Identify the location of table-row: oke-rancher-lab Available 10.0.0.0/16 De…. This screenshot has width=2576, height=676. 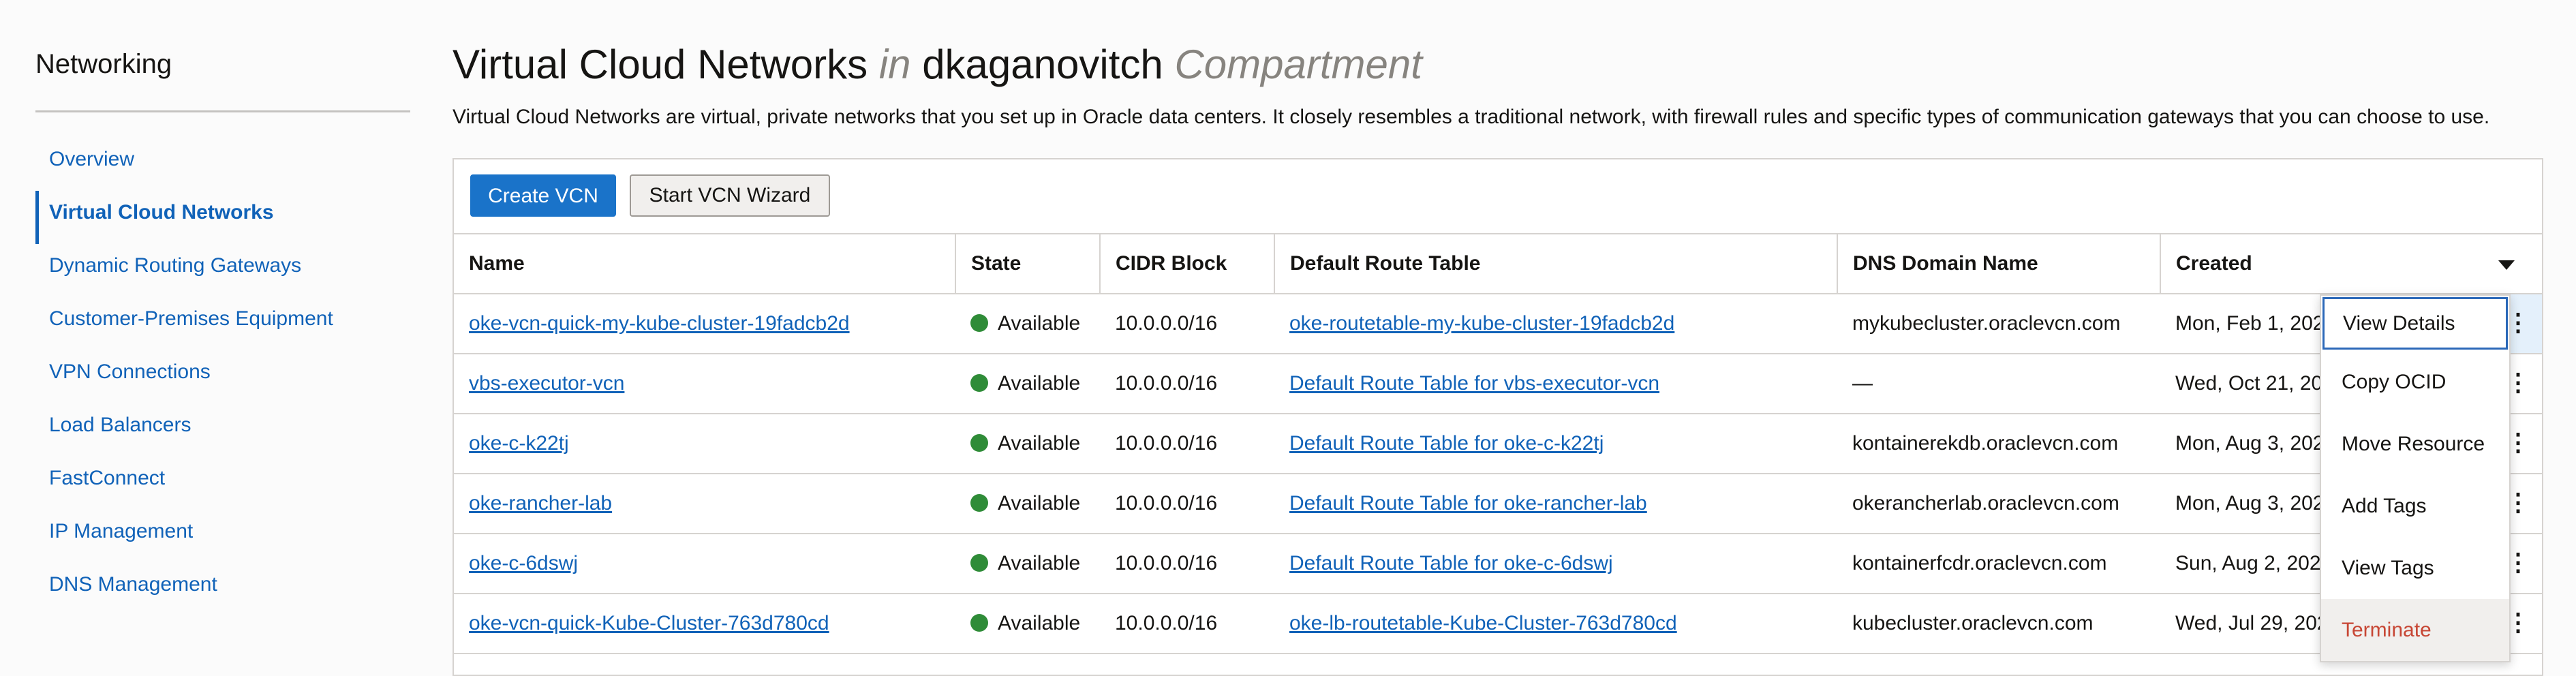
(1498, 504).